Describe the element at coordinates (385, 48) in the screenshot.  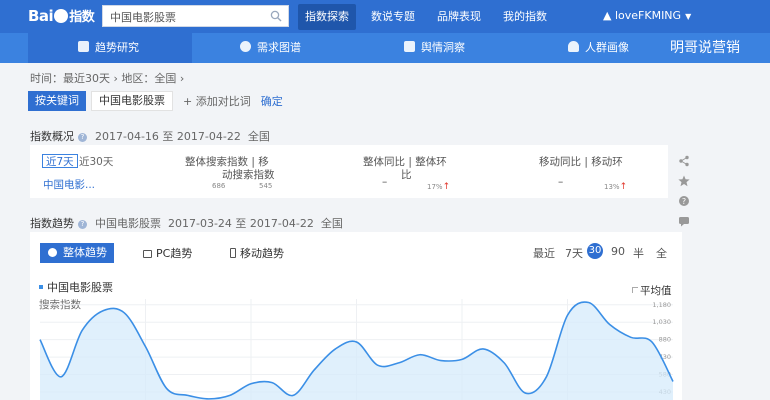
I see `sub-nav: 趋势研究 需求图谱 舆情洞察 人群画像 明哥说营销` at that location.